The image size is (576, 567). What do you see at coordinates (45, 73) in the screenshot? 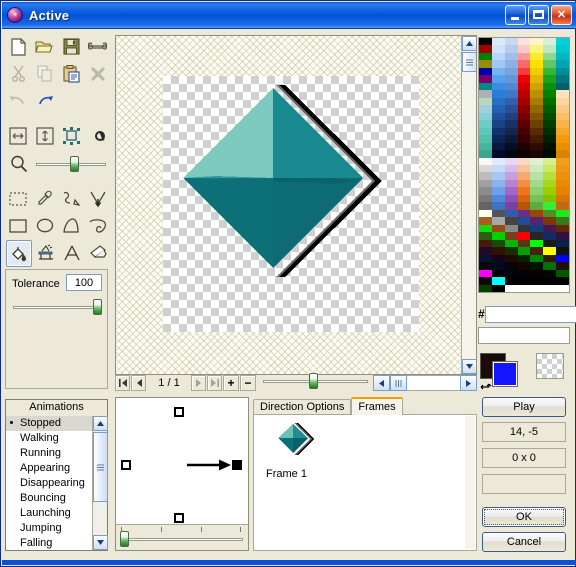
I see `copy-tool` at bounding box center [45, 73].